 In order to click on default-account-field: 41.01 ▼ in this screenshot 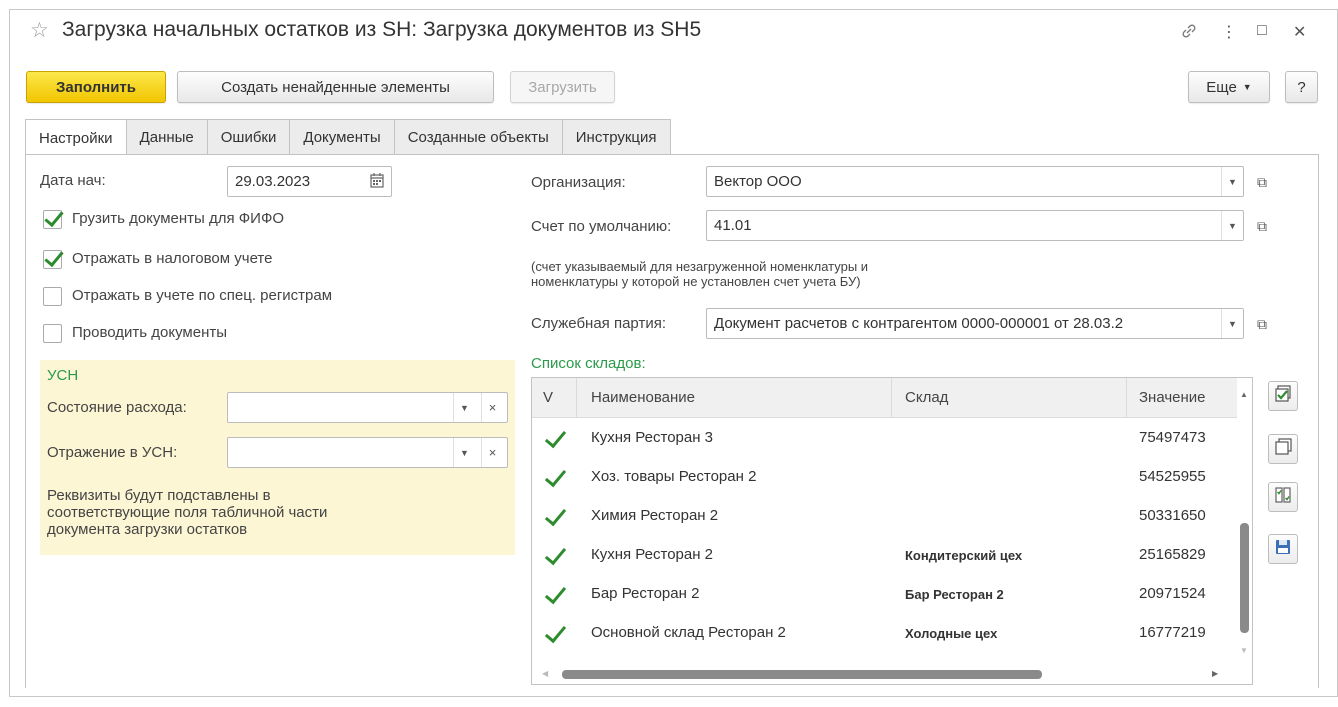, I will do `click(975, 225)`.